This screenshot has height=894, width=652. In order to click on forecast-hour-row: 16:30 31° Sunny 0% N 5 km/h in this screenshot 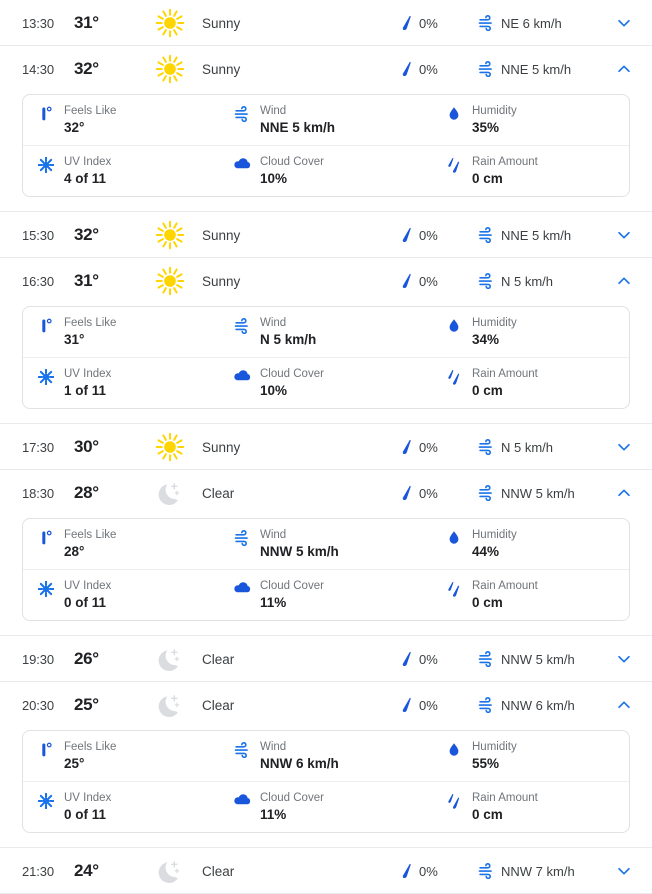, I will do `click(326, 281)`.